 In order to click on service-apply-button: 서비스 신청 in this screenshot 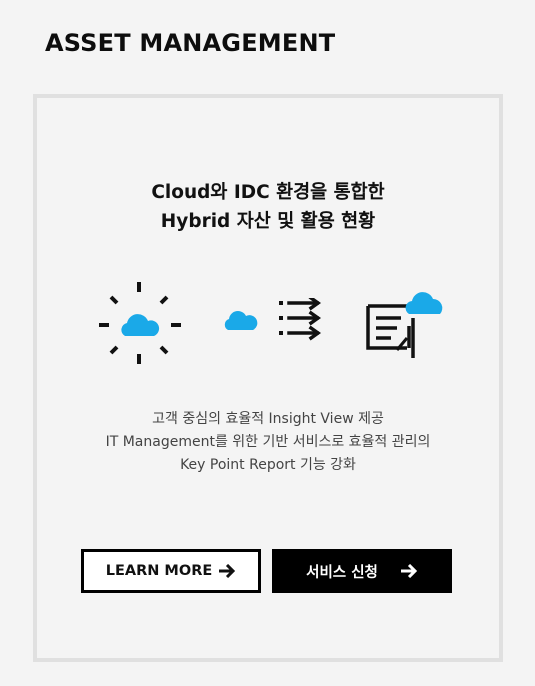, I will do `click(362, 571)`.